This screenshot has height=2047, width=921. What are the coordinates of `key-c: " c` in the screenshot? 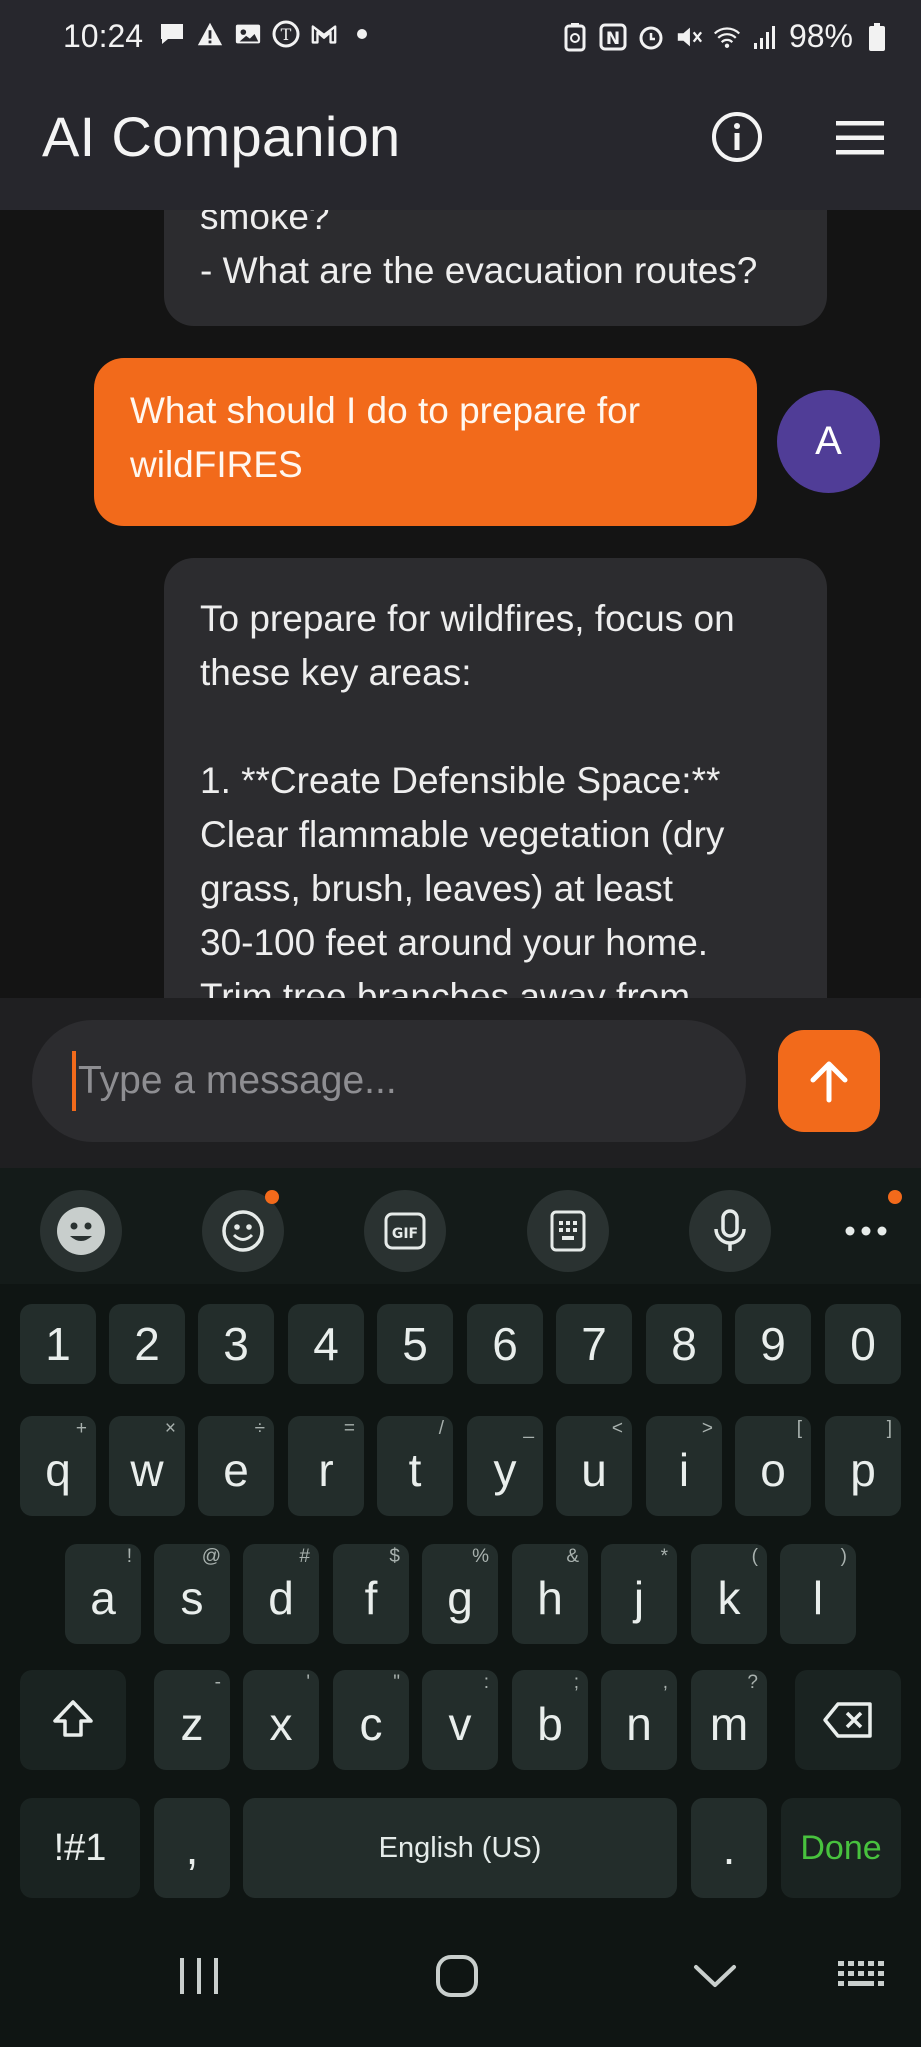 It's located at (371, 1720).